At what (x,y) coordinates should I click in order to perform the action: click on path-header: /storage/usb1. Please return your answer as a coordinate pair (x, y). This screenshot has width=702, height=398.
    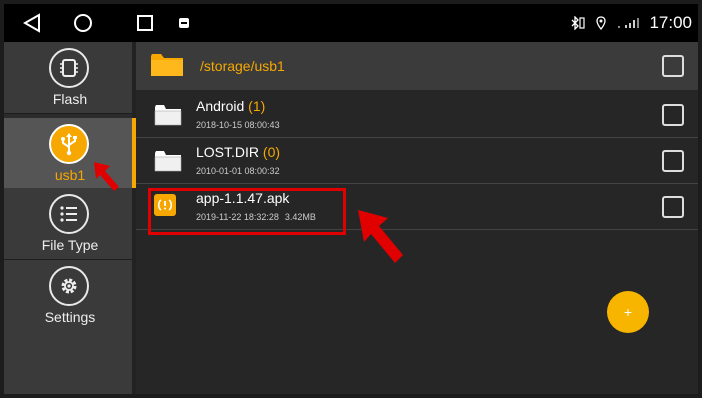
    Looking at the image, I should click on (417, 66).